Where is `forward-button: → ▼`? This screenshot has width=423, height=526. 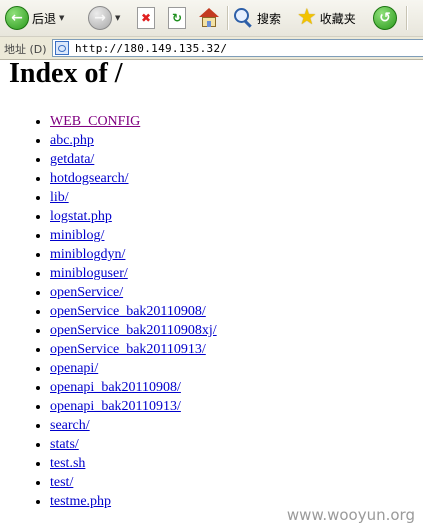 forward-button: → ▼ is located at coordinates (104, 18).